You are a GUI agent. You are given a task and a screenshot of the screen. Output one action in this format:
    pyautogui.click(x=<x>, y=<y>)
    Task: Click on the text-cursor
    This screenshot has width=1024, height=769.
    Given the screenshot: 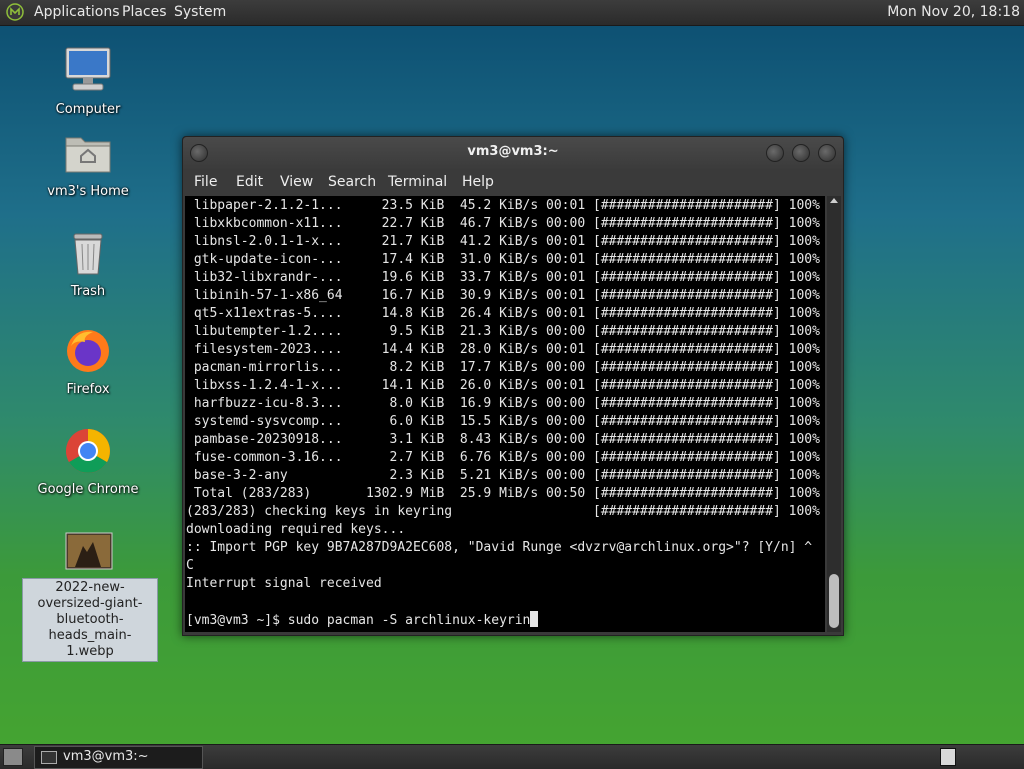 What is the action you would take?
    pyautogui.click(x=534, y=619)
    